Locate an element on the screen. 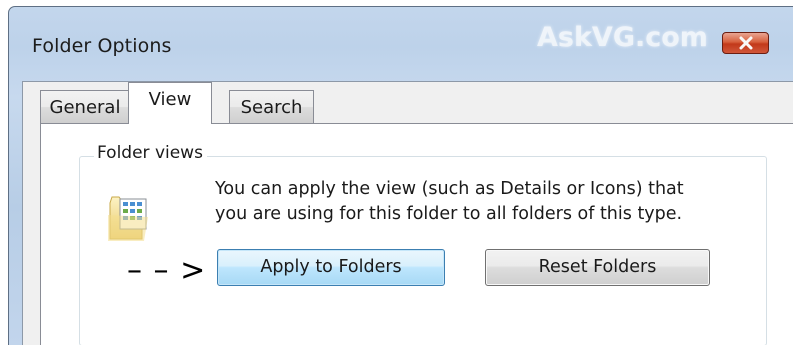  watermark-logo: AskVG.com is located at coordinates (622, 37).